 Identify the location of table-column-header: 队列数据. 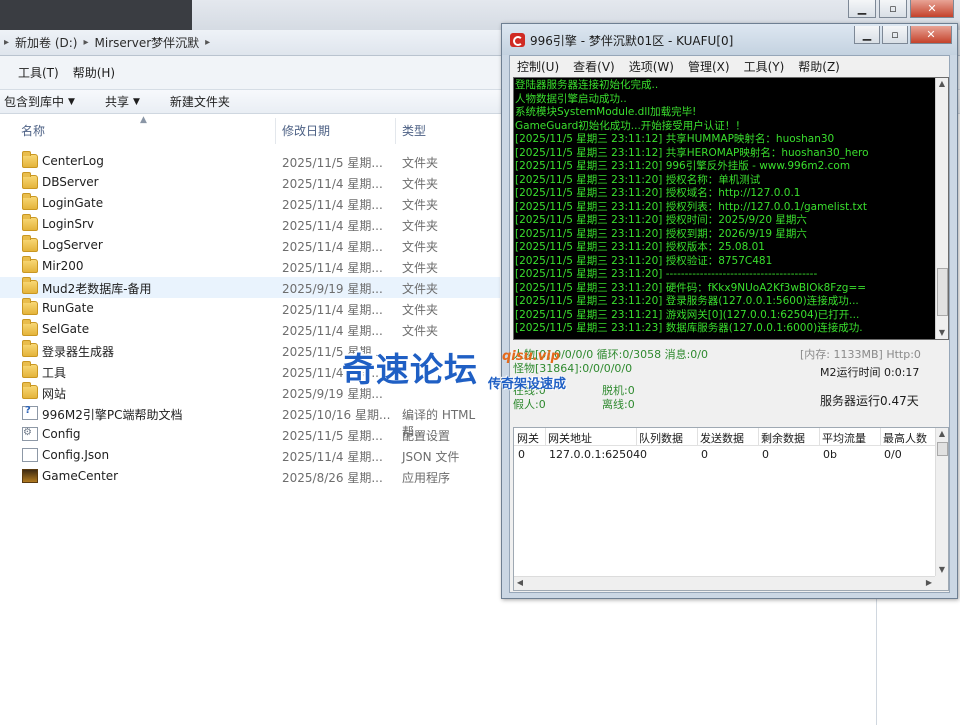
(661, 438).